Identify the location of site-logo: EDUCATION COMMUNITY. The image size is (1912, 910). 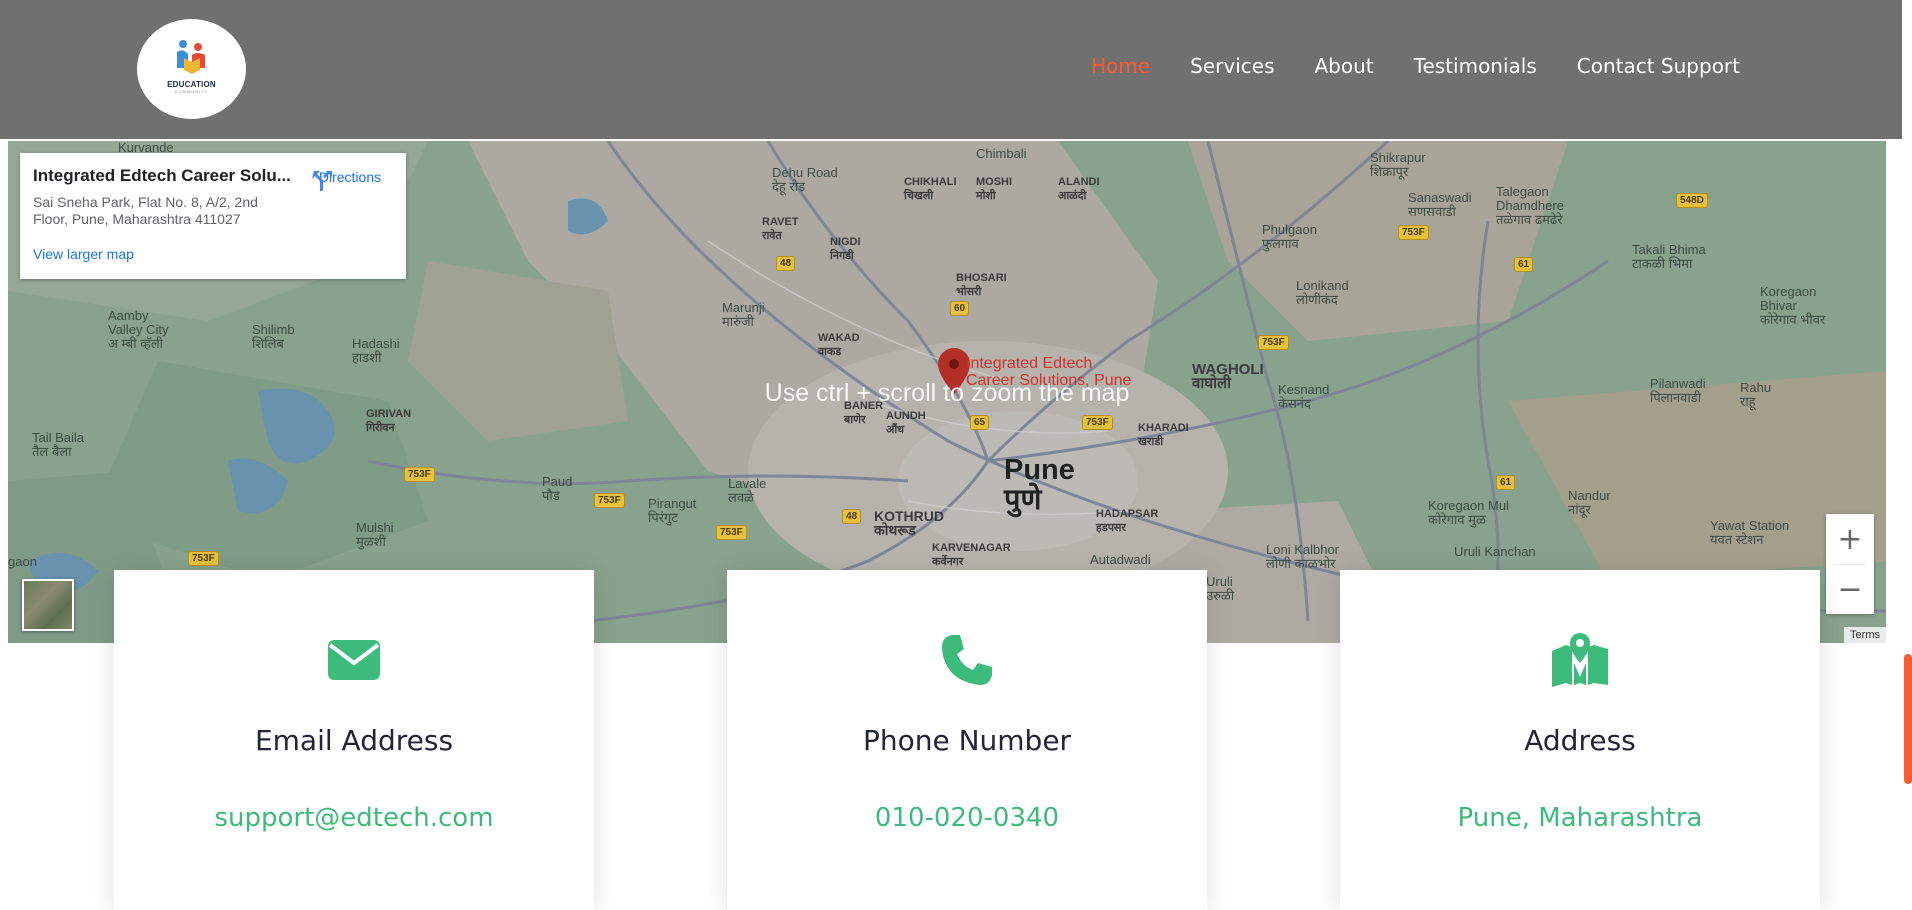
(191, 69).